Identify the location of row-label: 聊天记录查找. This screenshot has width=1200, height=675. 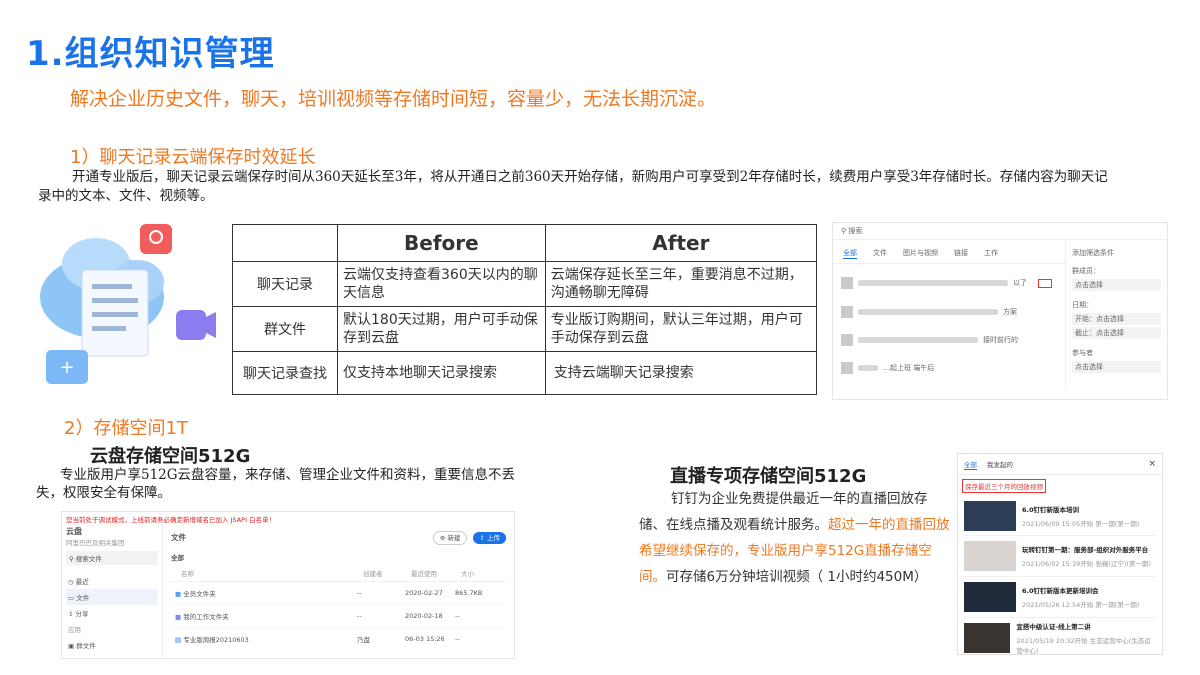
(285, 373).